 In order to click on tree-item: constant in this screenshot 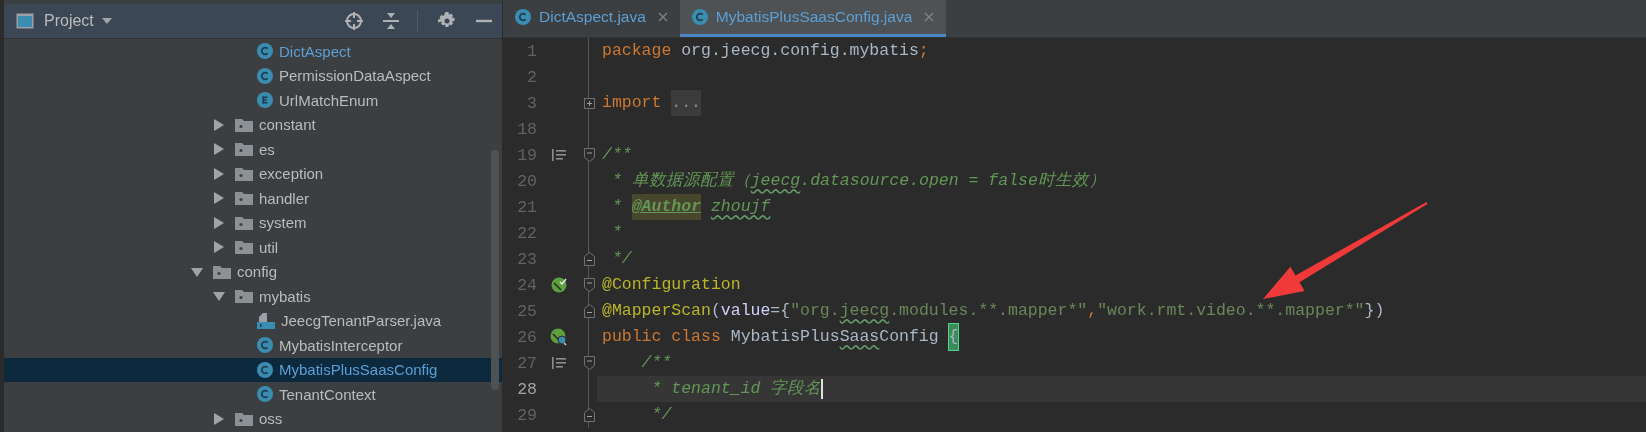, I will do `click(253, 124)`.